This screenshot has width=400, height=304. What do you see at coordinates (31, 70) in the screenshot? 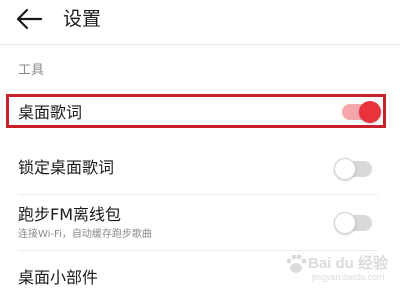
I see `section-title: 工具` at bounding box center [31, 70].